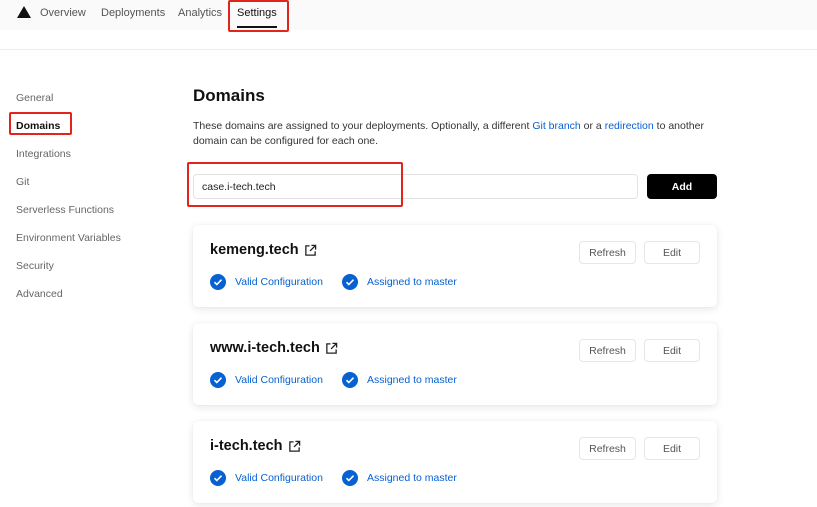 This screenshot has height=507, width=817. I want to click on sidebar-item-security: Security, so click(35, 266).